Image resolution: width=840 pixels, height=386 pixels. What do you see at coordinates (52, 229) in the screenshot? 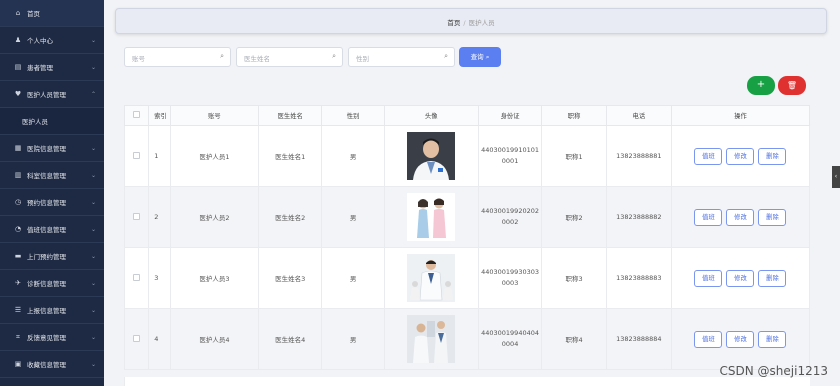
I see `sidebar-item-duty: ◔ 值班信息管理 ⌄` at bounding box center [52, 229].